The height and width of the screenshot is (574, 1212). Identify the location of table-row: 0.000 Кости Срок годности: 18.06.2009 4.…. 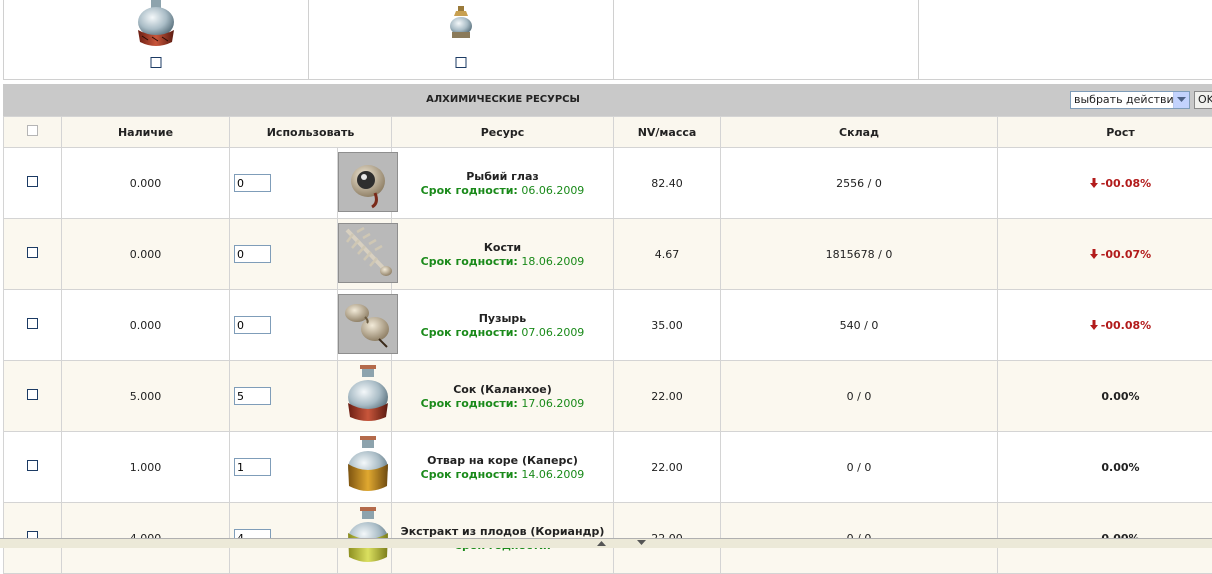
(608, 254).